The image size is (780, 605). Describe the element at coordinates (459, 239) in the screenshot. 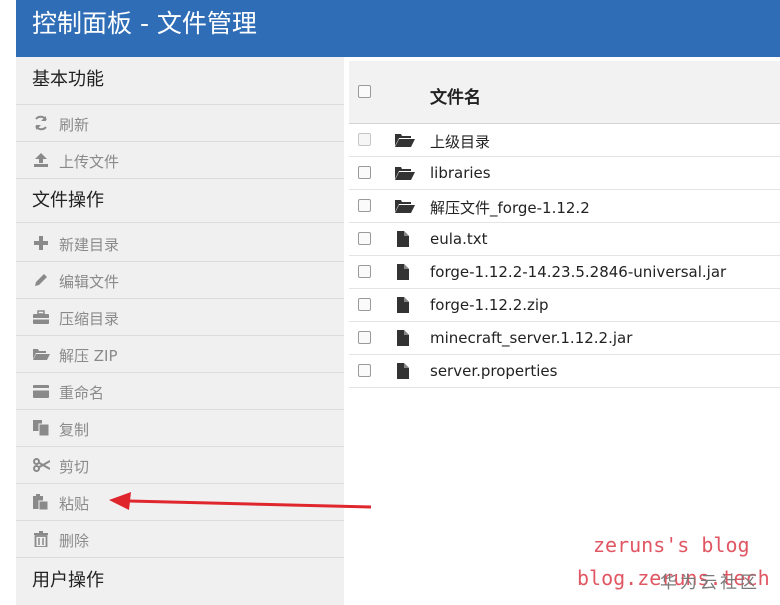

I see `file-name: eula.txt` at that location.